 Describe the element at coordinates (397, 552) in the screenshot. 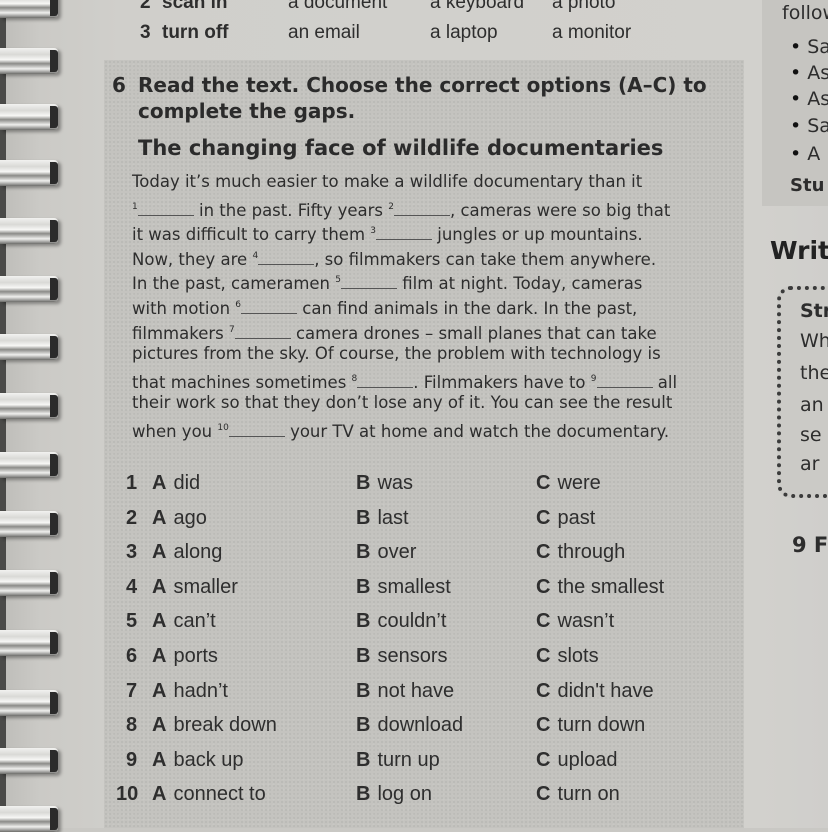

I see `option-text: over` at that location.